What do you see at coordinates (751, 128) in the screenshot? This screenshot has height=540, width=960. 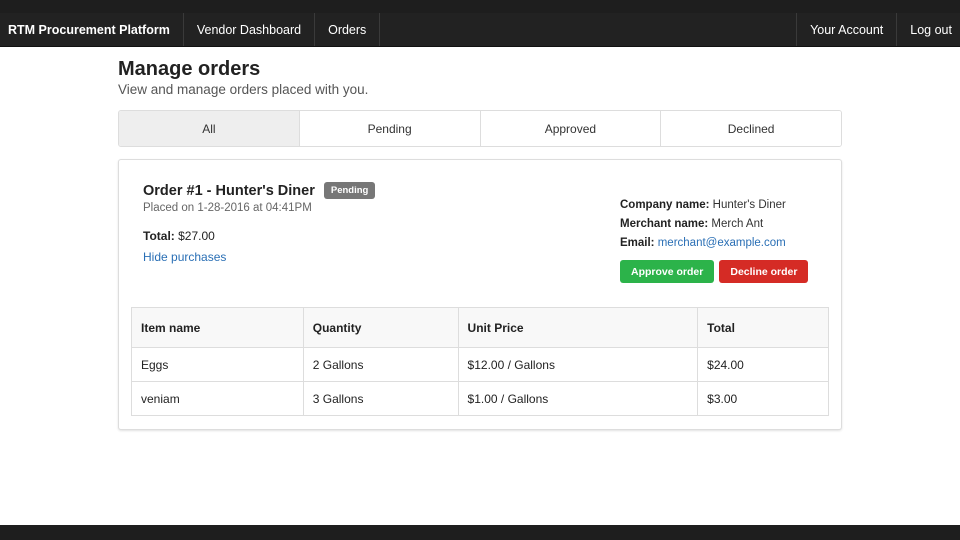 I see `tab-declined: Declined` at bounding box center [751, 128].